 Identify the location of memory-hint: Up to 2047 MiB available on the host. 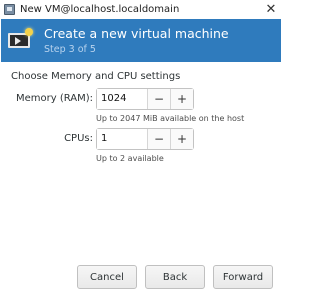
(170, 118).